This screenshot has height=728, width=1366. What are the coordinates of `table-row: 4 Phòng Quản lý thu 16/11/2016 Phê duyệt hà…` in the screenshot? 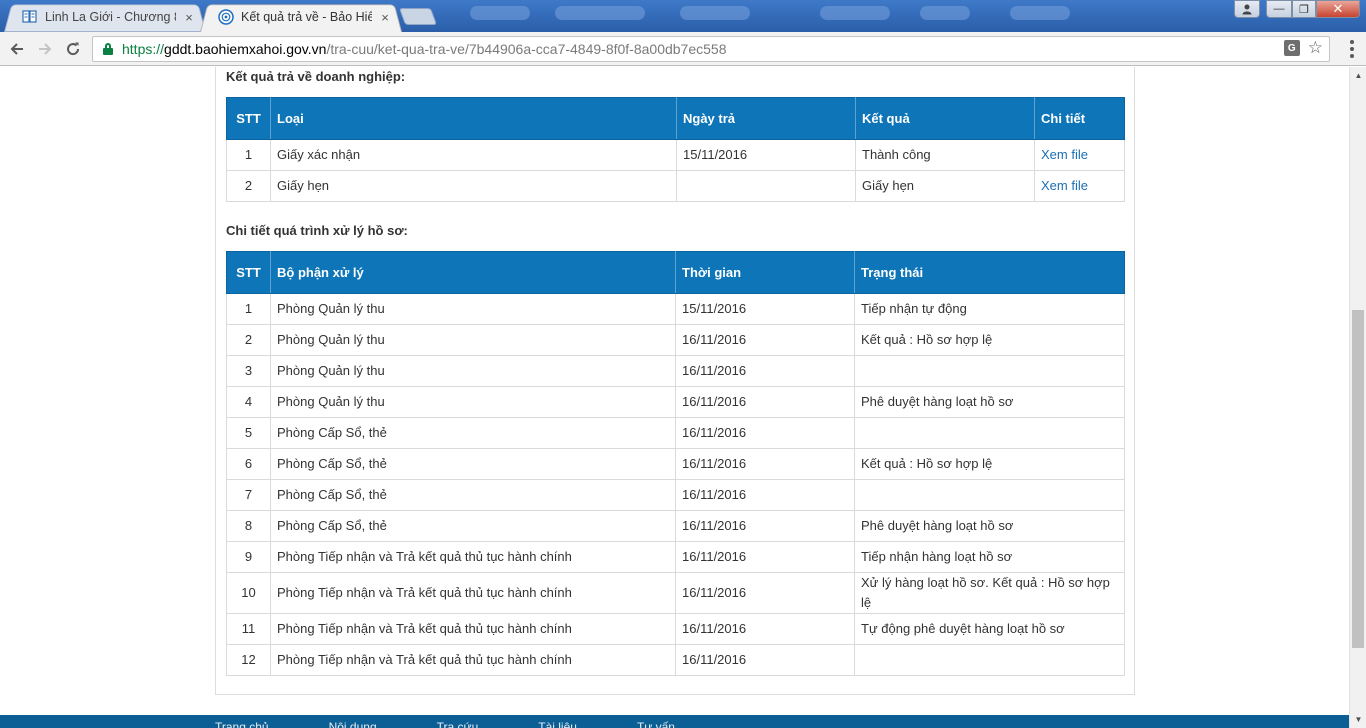 It's located at (675, 402).